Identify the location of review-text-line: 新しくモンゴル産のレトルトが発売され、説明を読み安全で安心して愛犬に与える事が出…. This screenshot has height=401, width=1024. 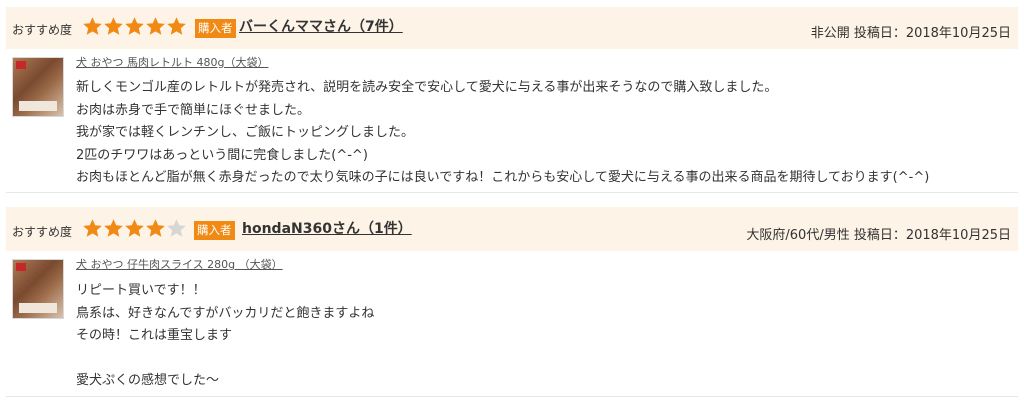
(427, 87).